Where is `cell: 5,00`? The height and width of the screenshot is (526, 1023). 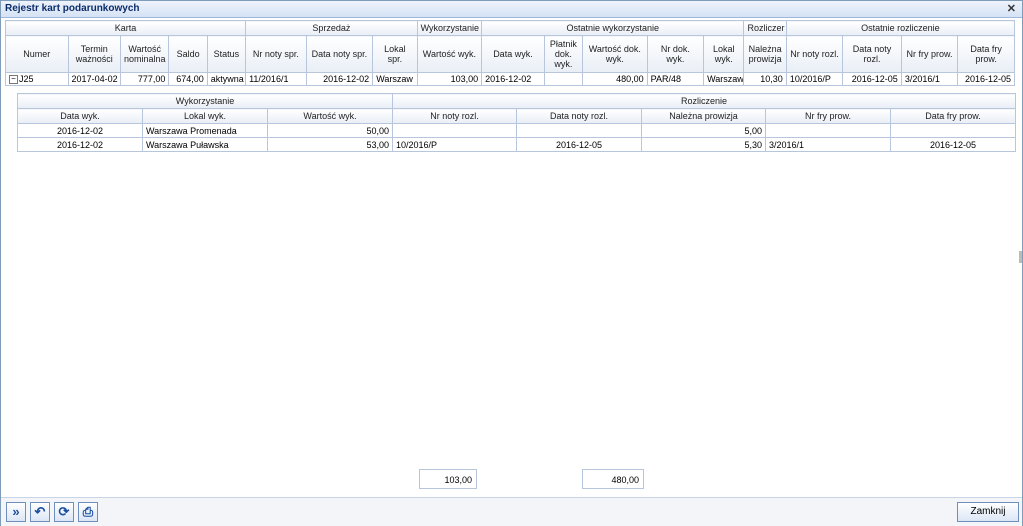 cell: 5,00 is located at coordinates (703, 130).